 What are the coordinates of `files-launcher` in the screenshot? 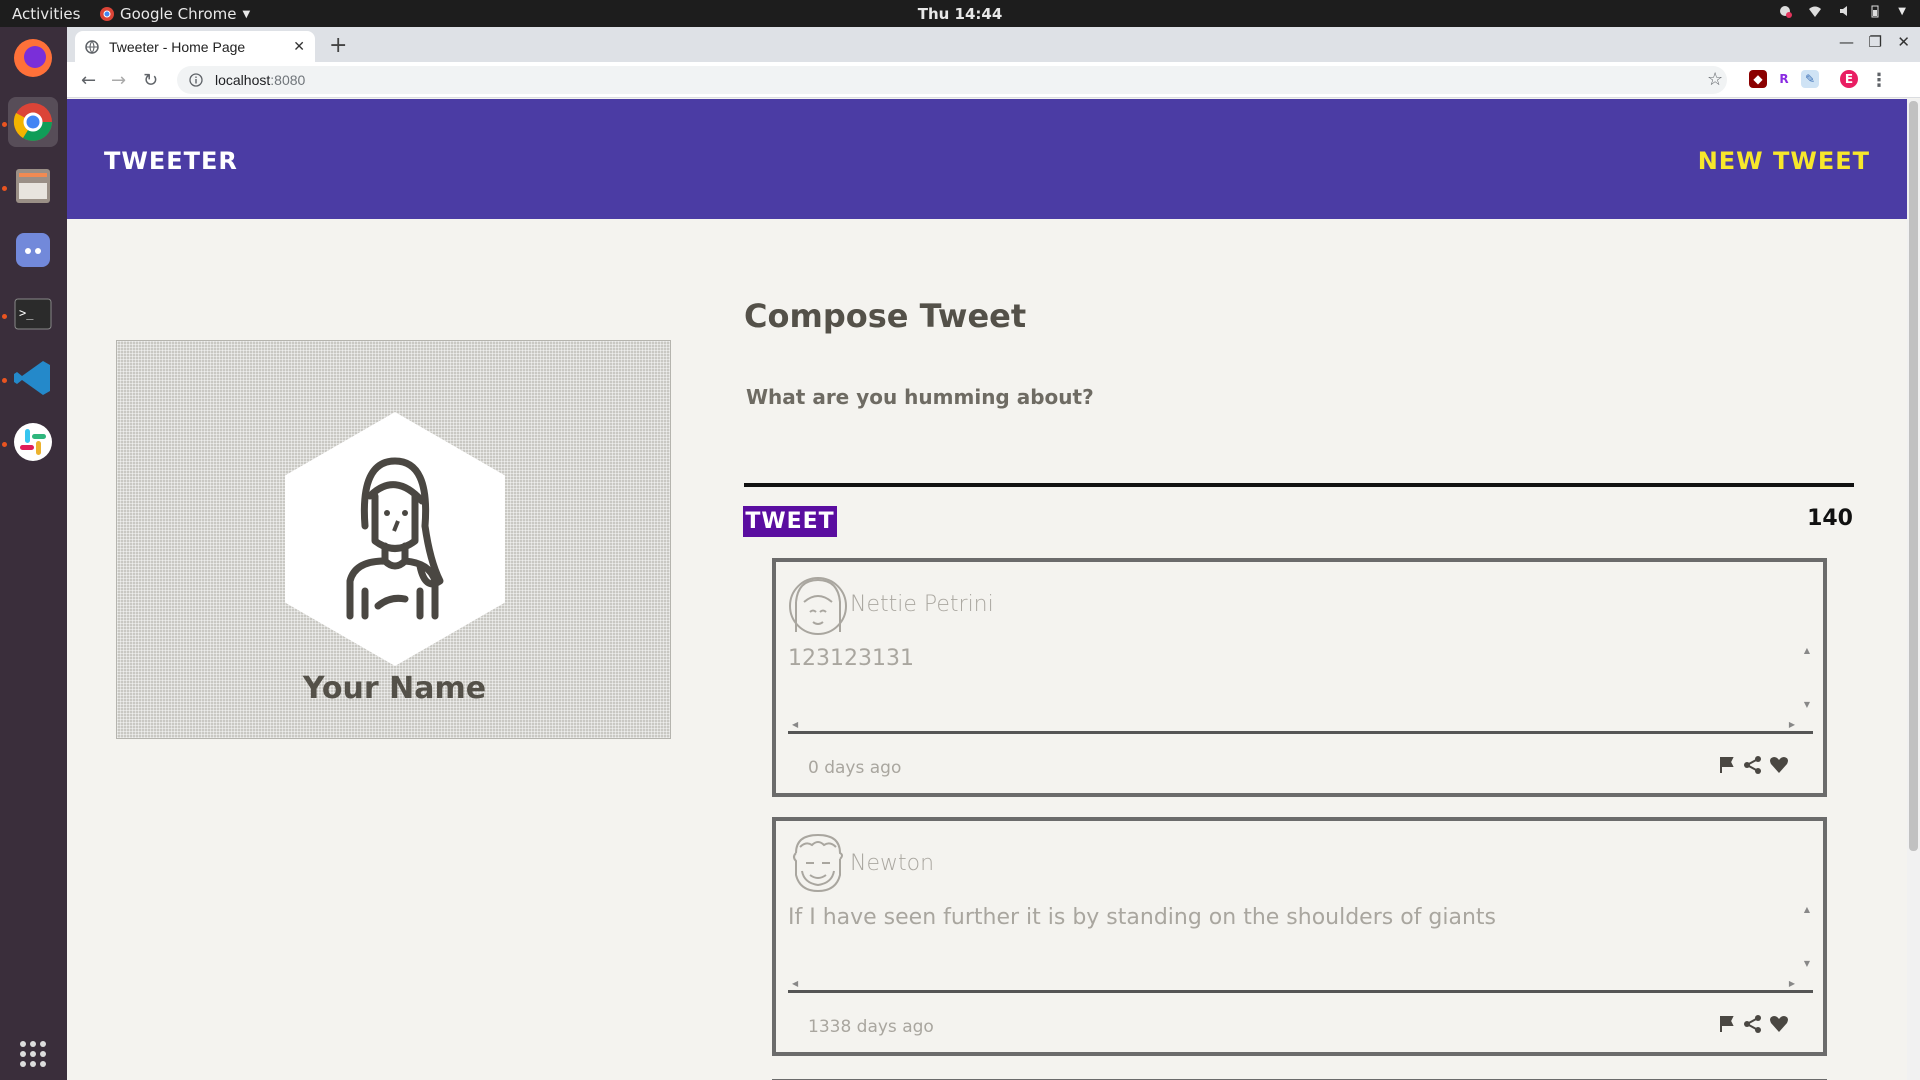 It's located at (33, 186).